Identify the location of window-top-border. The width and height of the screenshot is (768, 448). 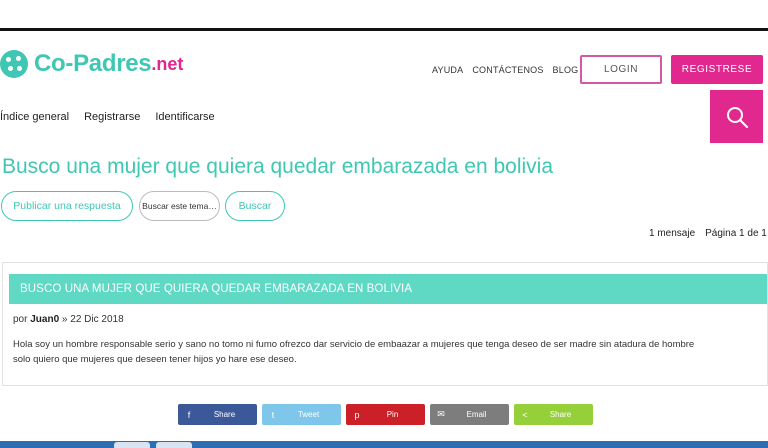
(384, 29).